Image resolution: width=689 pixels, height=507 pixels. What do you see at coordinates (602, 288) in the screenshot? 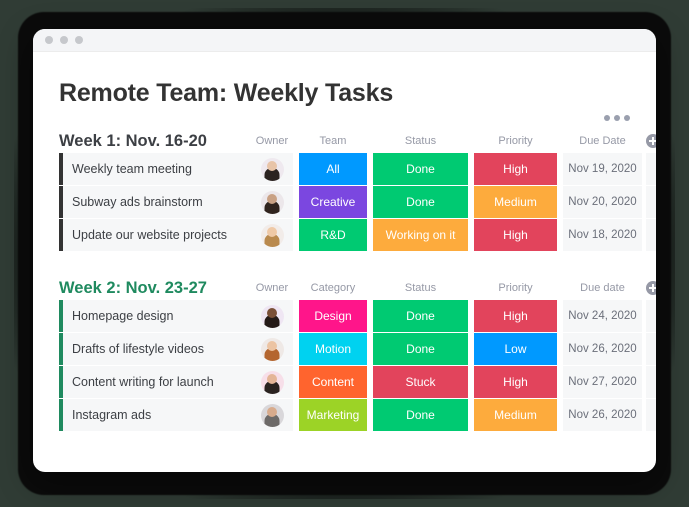
I see `column-header-due-date: Due date` at bounding box center [602, 288].